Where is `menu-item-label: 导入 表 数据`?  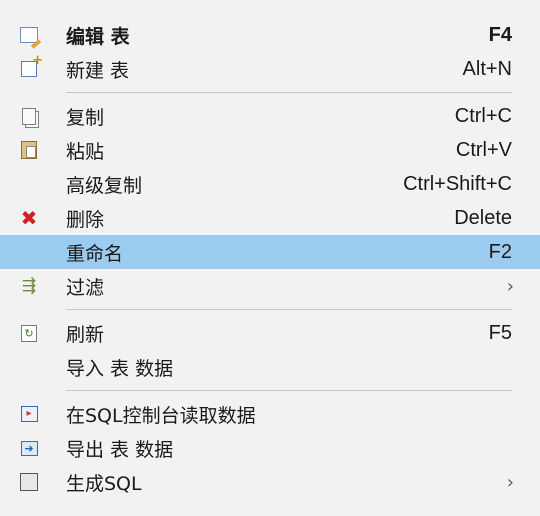
menu-item-label: 导入 表 数据 is located at coordinates (120, 368).